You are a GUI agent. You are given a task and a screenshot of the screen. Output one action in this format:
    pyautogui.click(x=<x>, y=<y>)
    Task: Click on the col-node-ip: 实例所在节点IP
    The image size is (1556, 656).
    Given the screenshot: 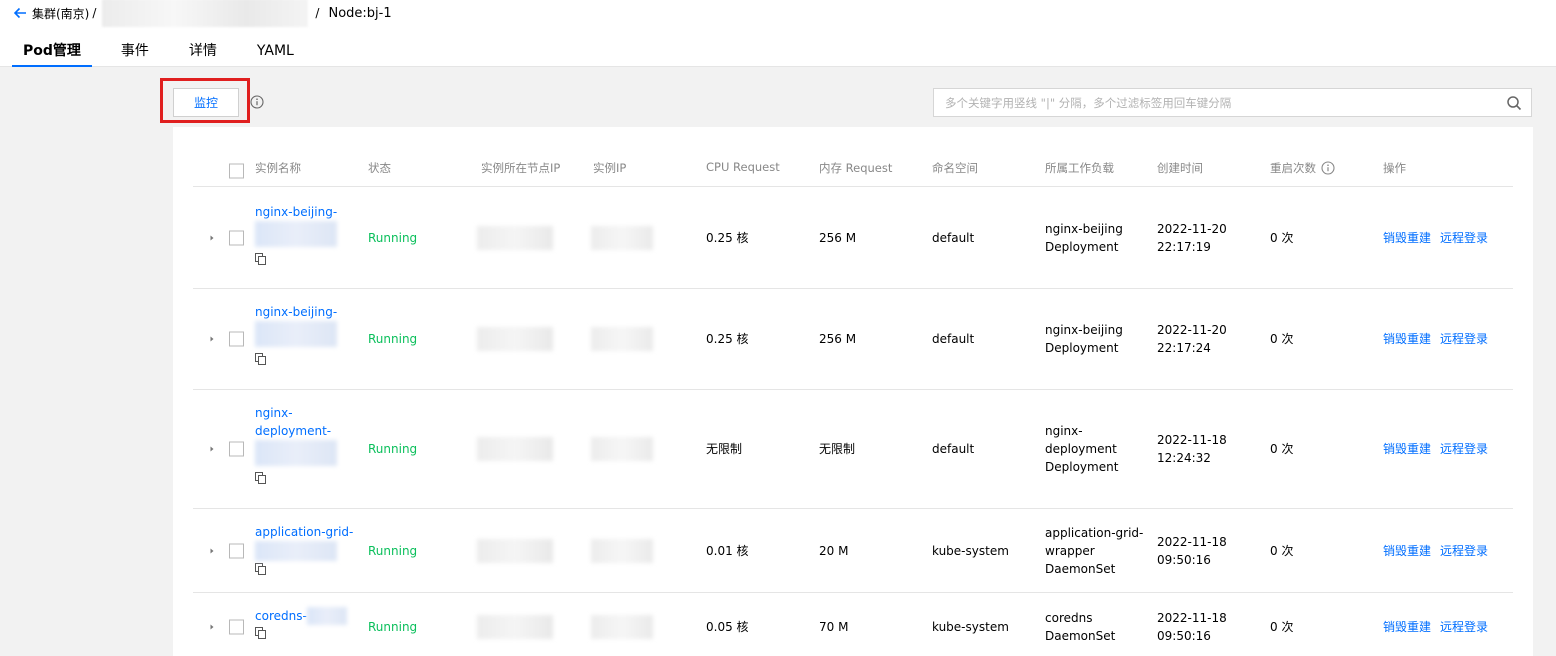 What is the action you would take?
    pyautogui.click(x=521, y=168)
    